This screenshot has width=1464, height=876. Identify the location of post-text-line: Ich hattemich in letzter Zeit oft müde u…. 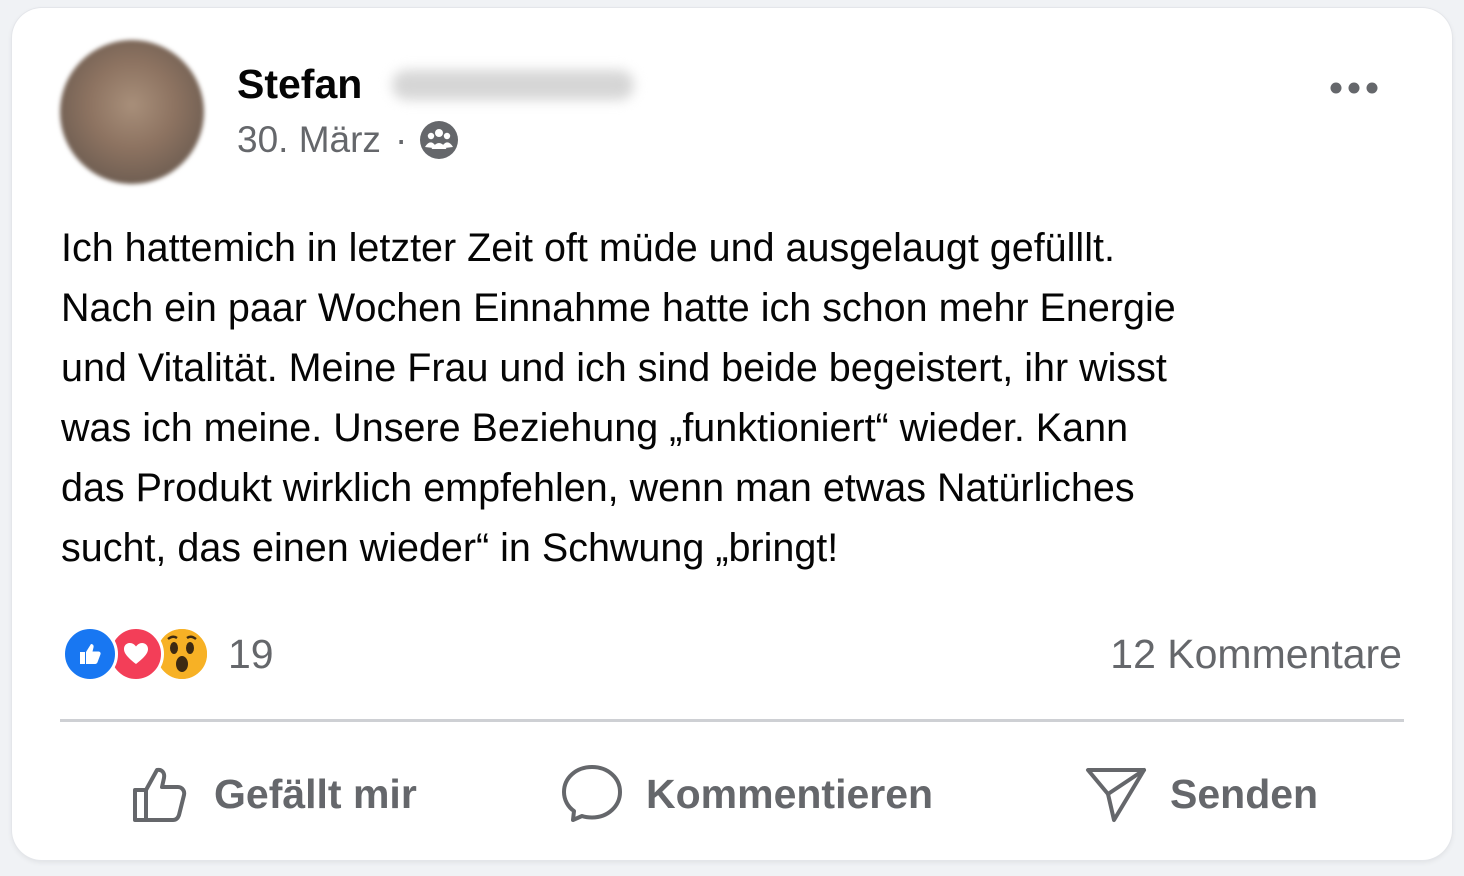
(588, 248).